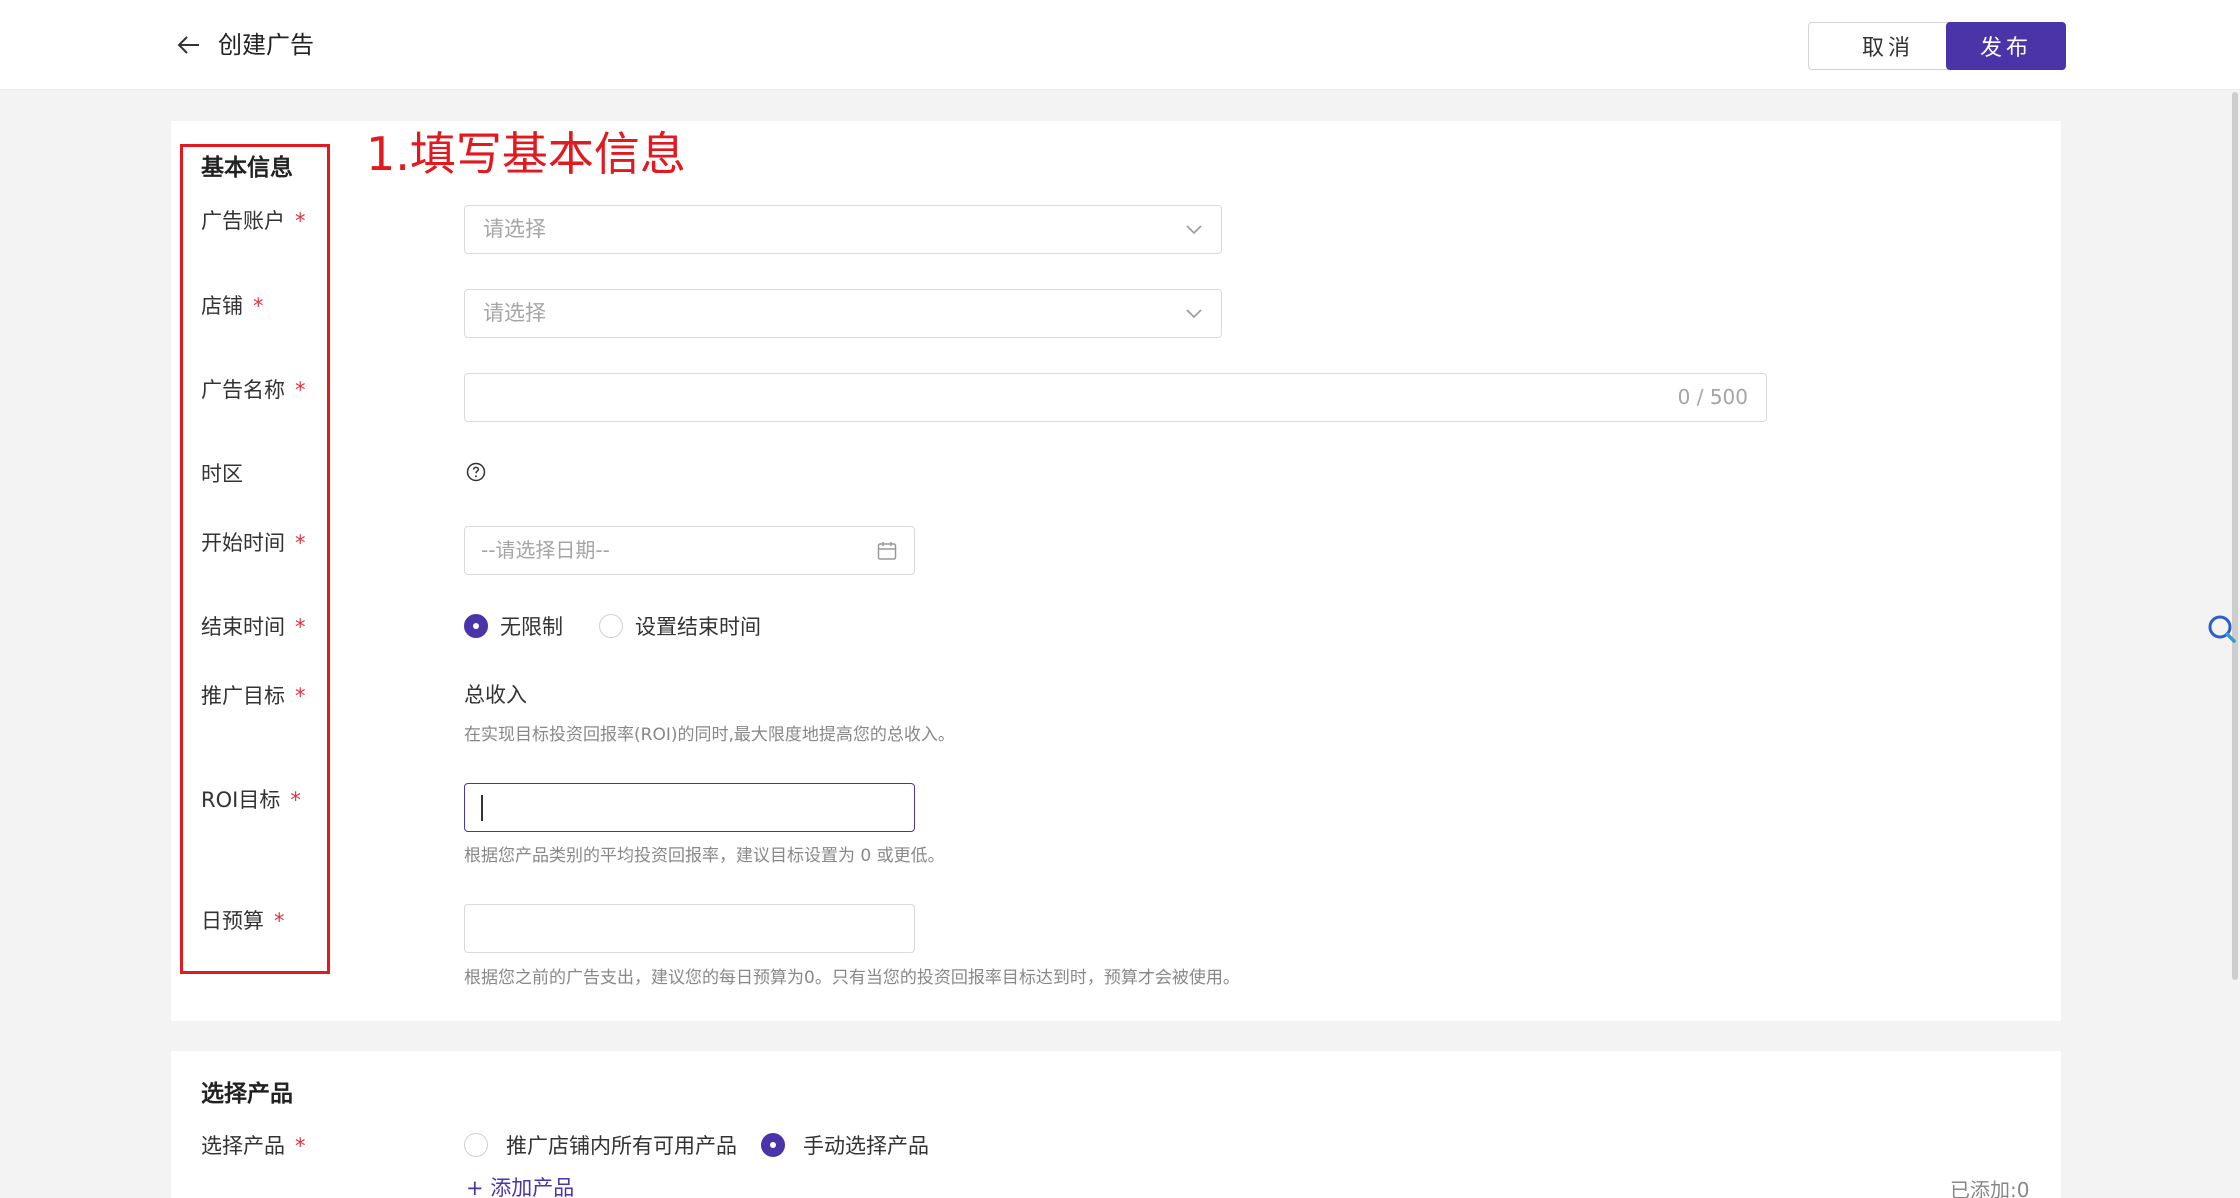 Image resolution: width=2240 pixels, height=1198 pixels. What do you see at coordinates (689, 928) in the screenshot?
I see `daily-budget-input` at bounding box center [689, 928].